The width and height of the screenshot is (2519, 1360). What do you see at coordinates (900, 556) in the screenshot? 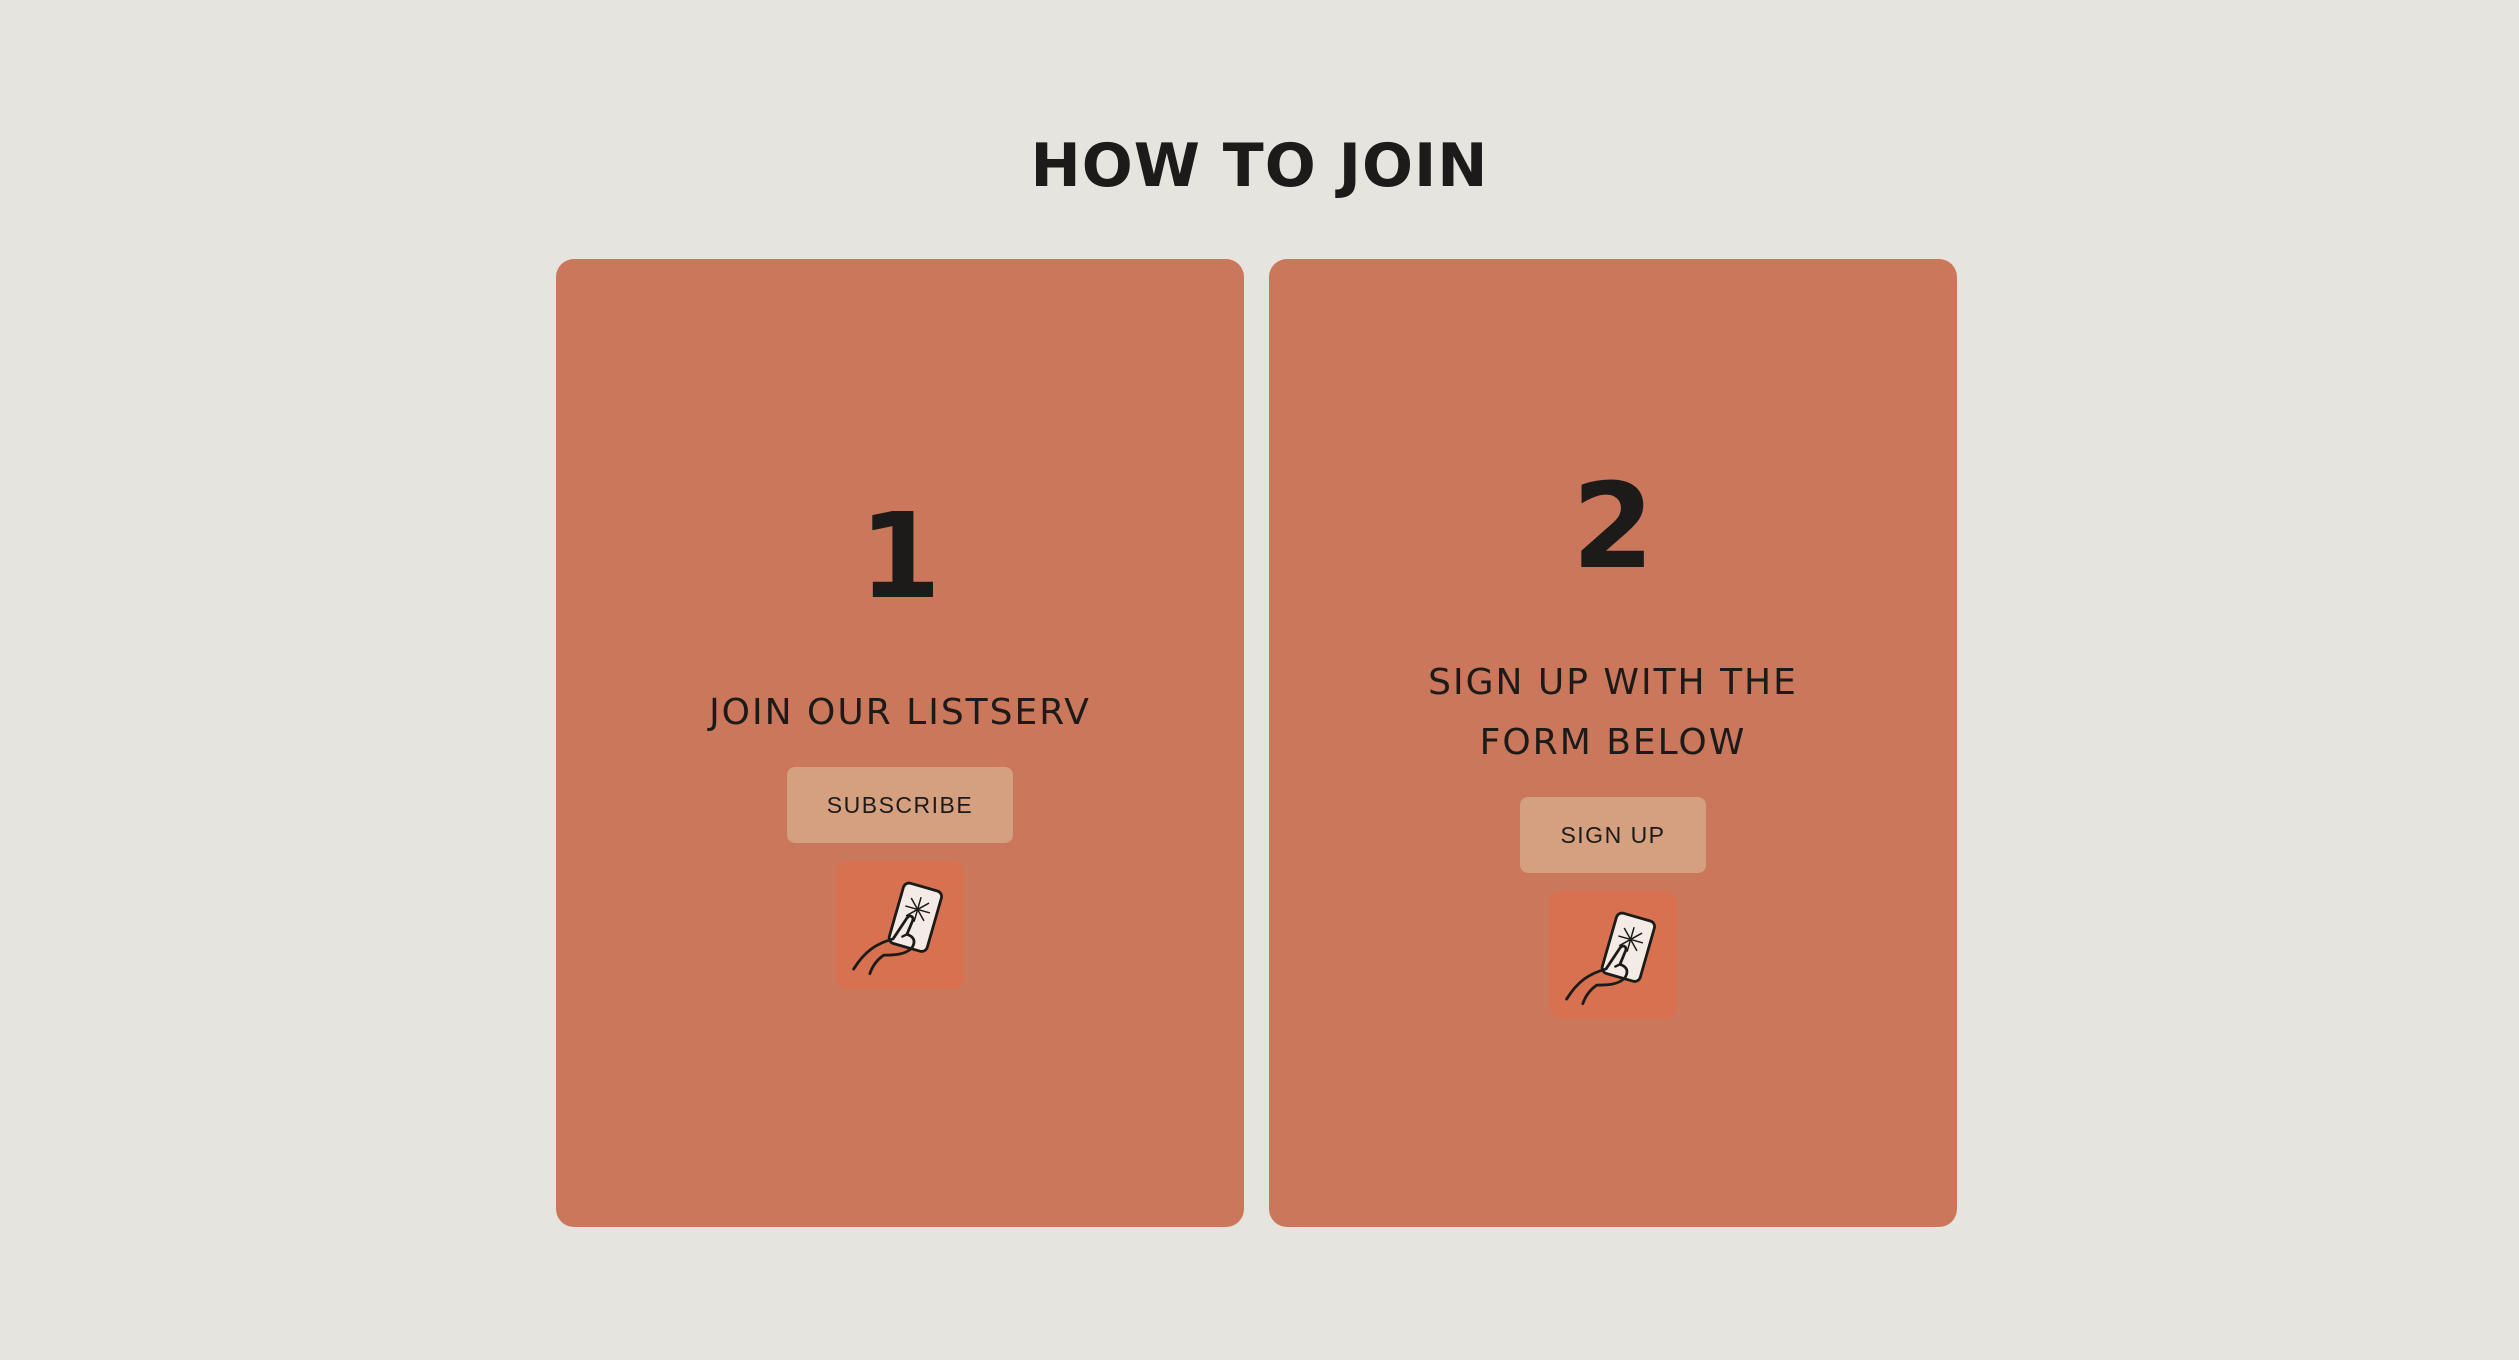
I see `step-number: 1` at bounding box center [900, 556].